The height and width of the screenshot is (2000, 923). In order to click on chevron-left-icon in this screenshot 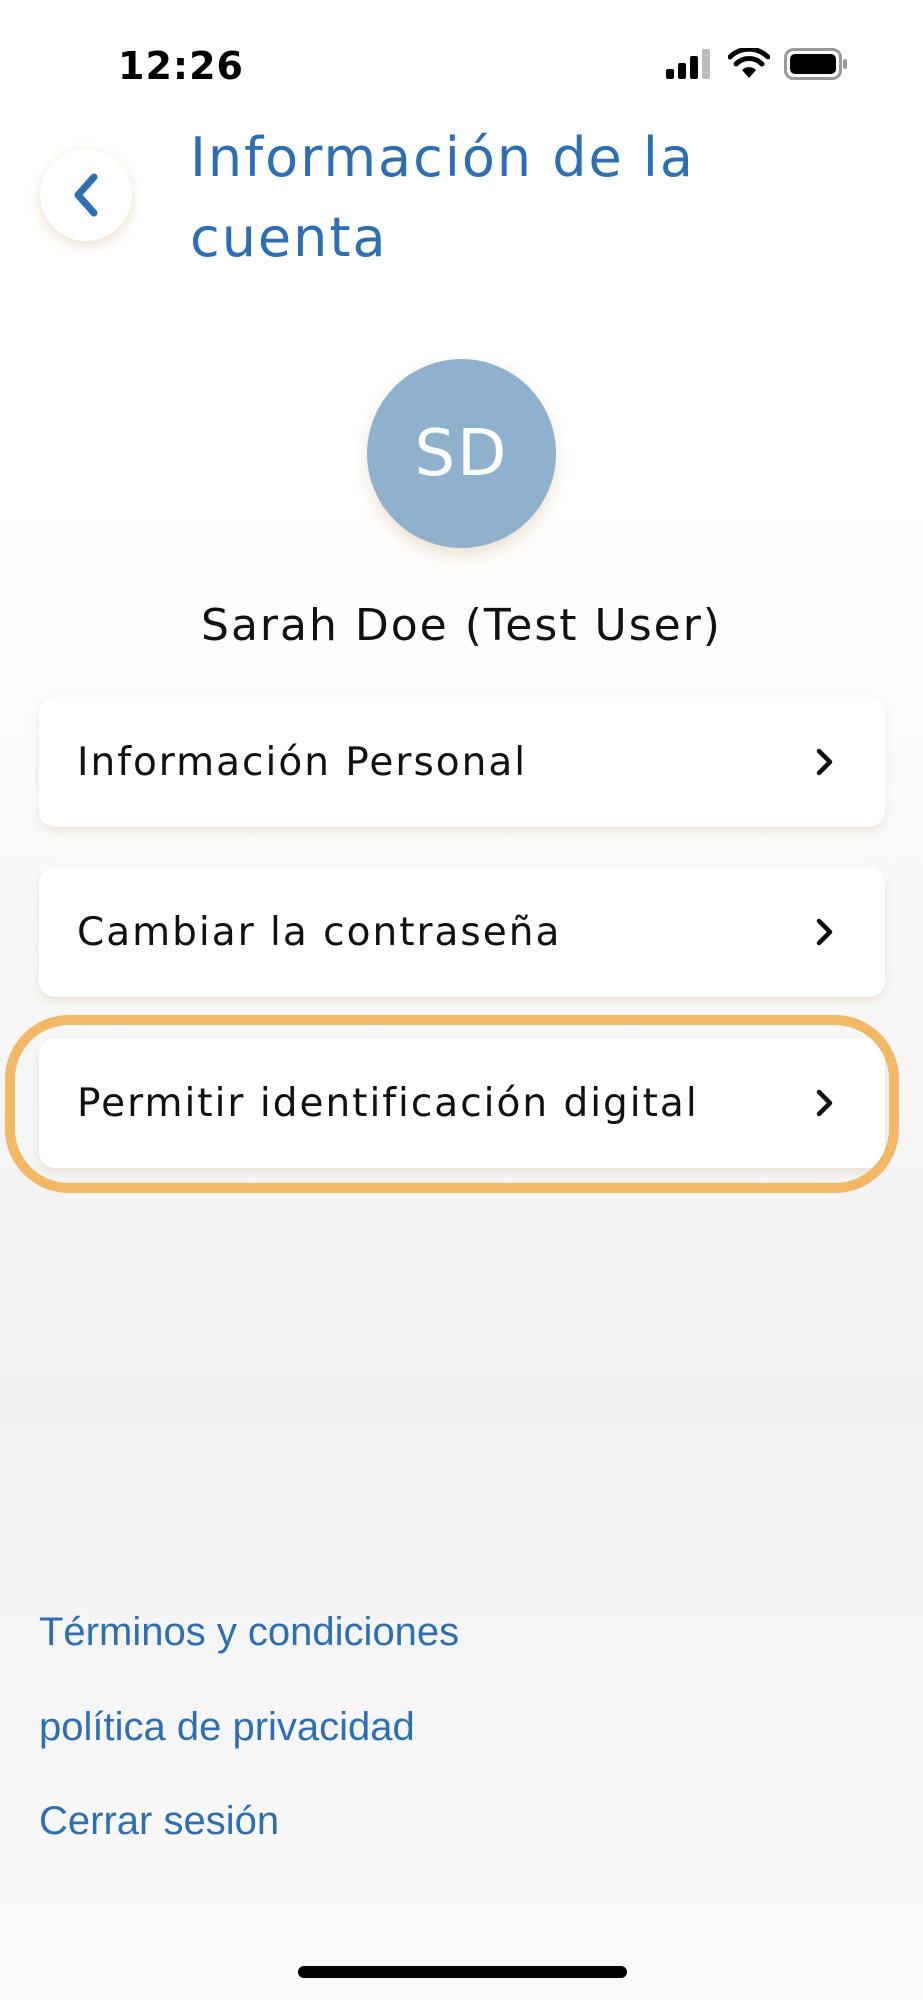, I will do `click(86, 195)`.